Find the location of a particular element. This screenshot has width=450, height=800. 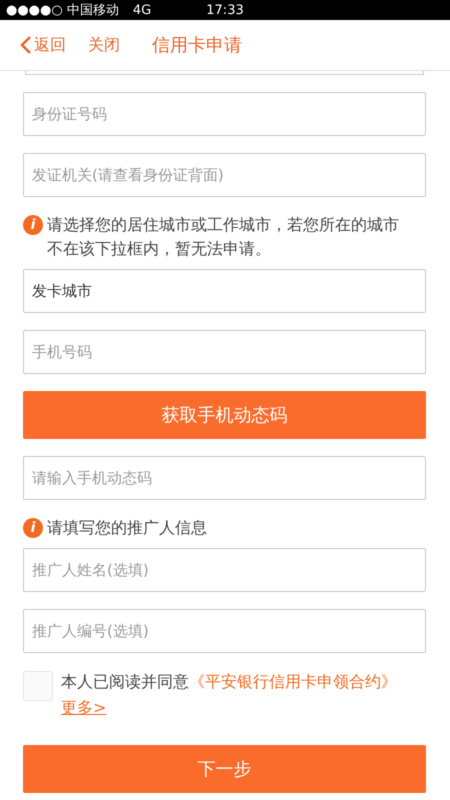

chevron-left-icon is located at coordinates (26, 45).